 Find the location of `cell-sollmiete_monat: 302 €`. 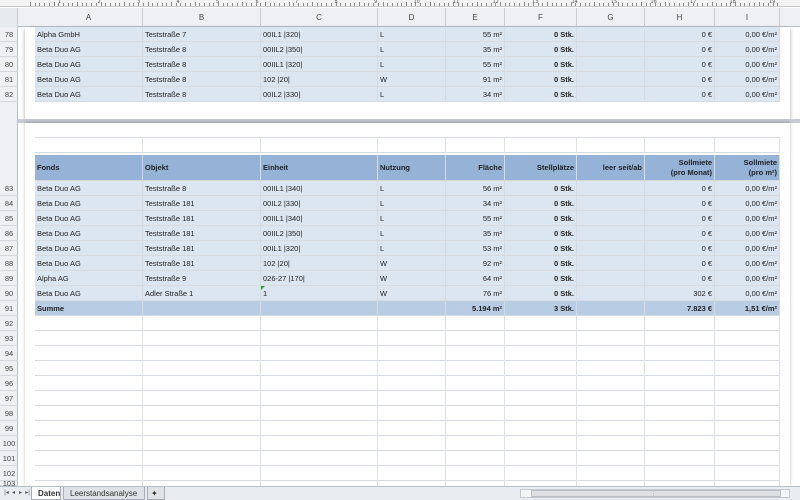

cell-sollmiete_monat: 302 € is located at coordinates (680, 293).